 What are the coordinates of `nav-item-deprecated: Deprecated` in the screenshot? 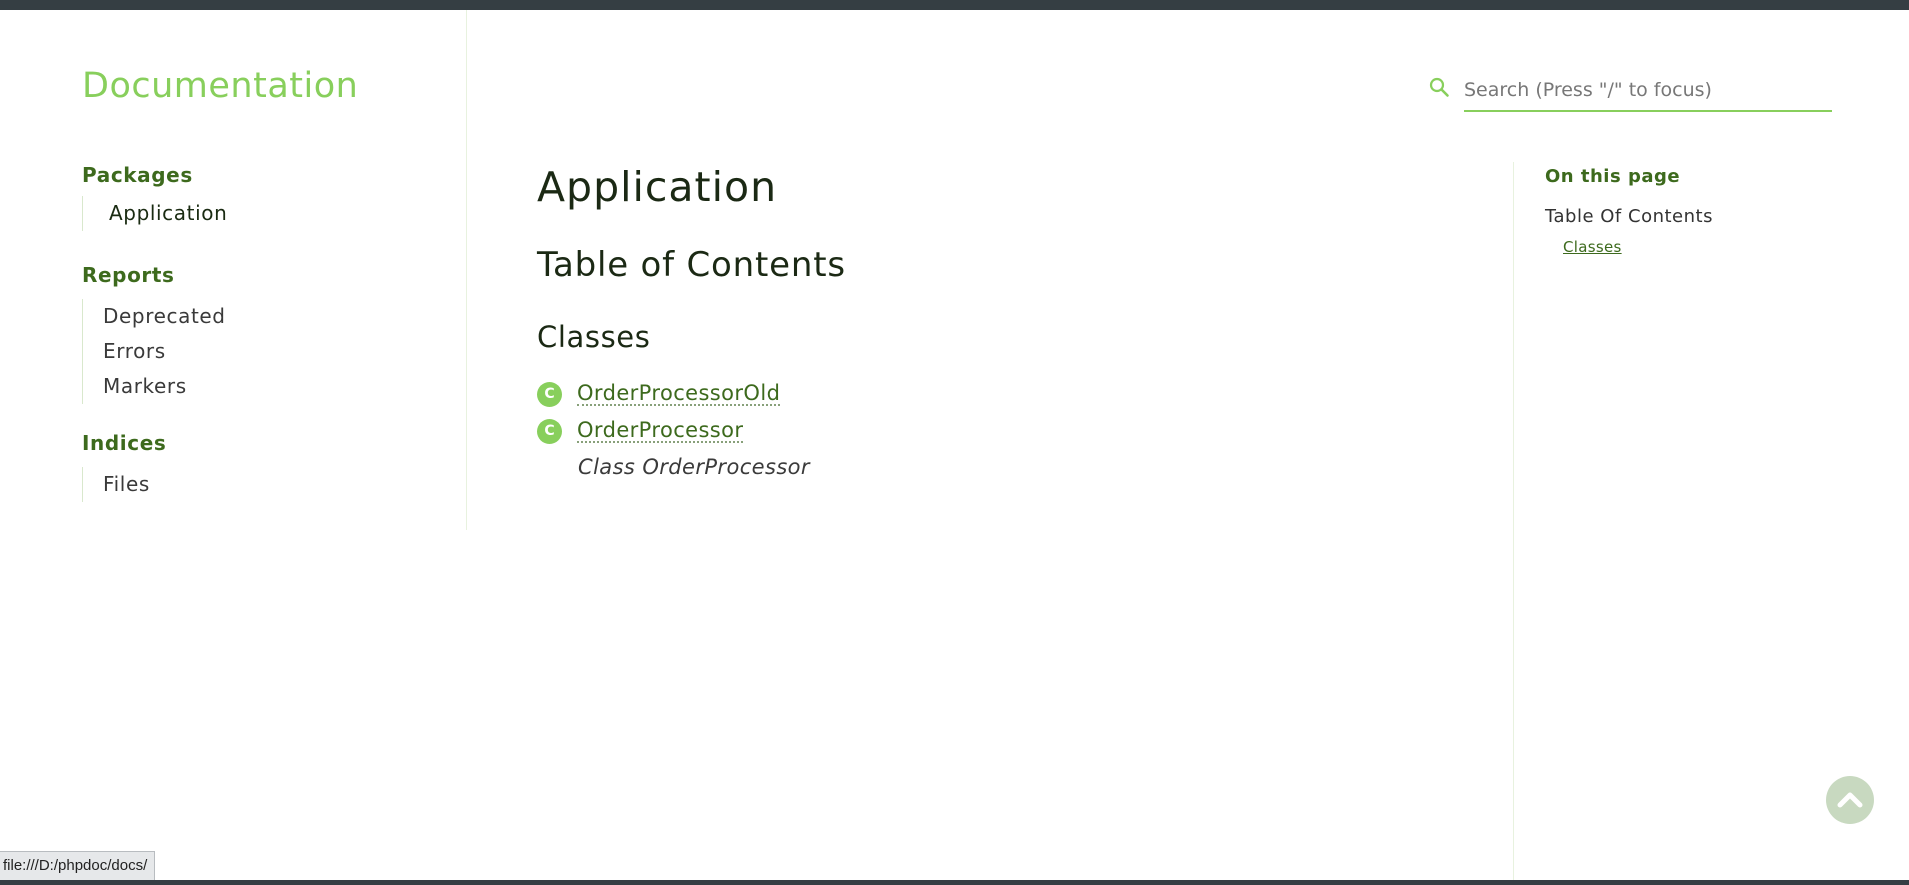 It's located at (154, 316).